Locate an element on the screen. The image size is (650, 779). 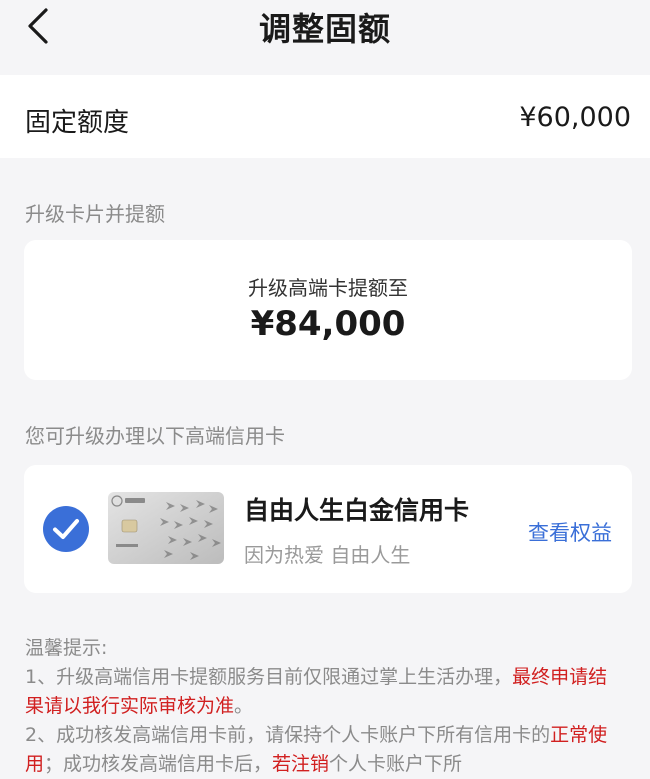
tip-2-warning-2: 若注销 is located at coordinates (301, 764).